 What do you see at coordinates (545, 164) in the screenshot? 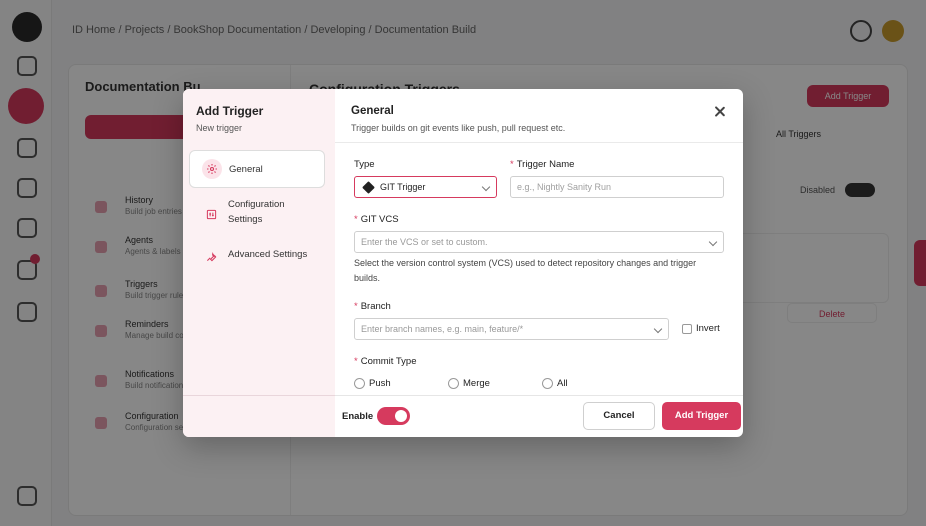
I see `trigger-name-label-text: Trigger Name` at bounding box center [545, 164].